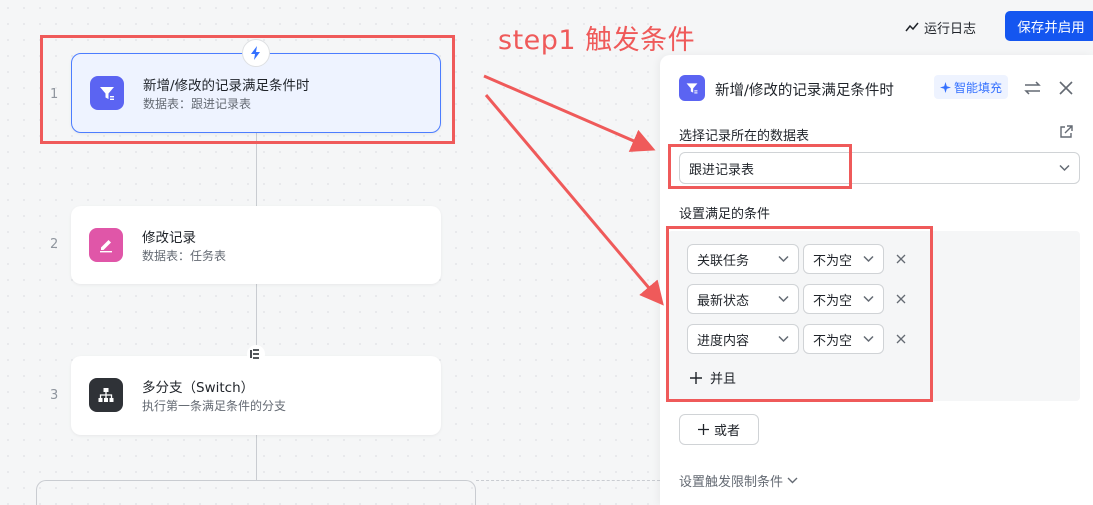 This screenshot has width=1093, height=505. Describe the element at coordinates (54, 395) in the screenshot. I see `step-number: 3` at that location.